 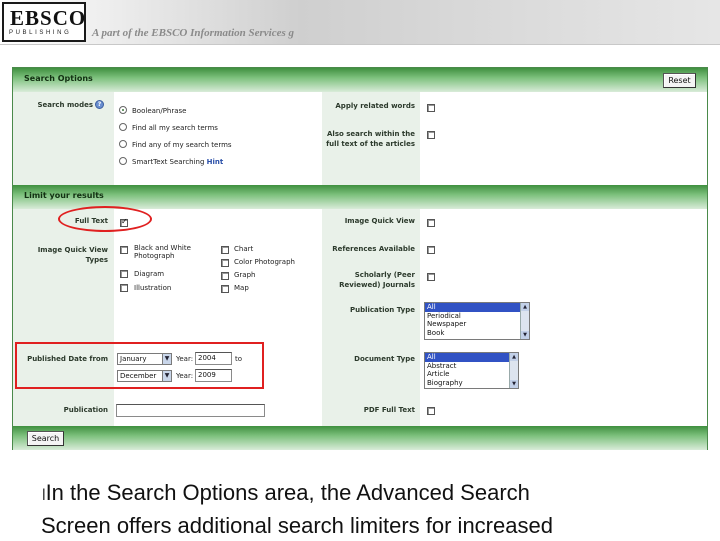 I want to click on hint-link: Hint, so click(x=215, y=162).